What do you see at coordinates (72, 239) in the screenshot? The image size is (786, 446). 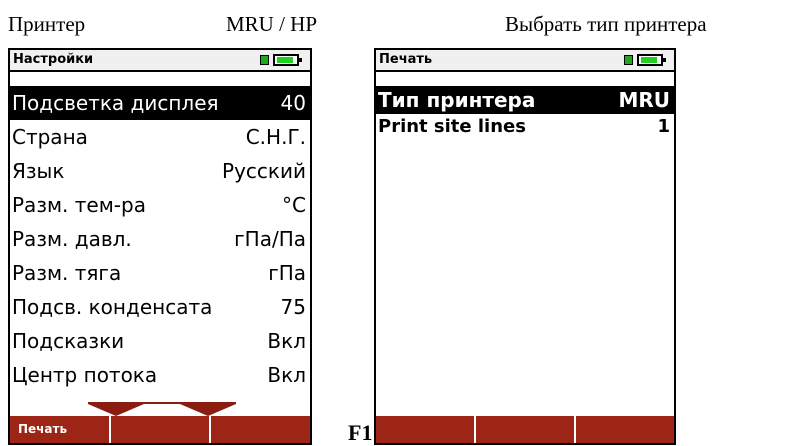 I see `menu-item-label: Разм. давл.` at bounding box center [72, 239].